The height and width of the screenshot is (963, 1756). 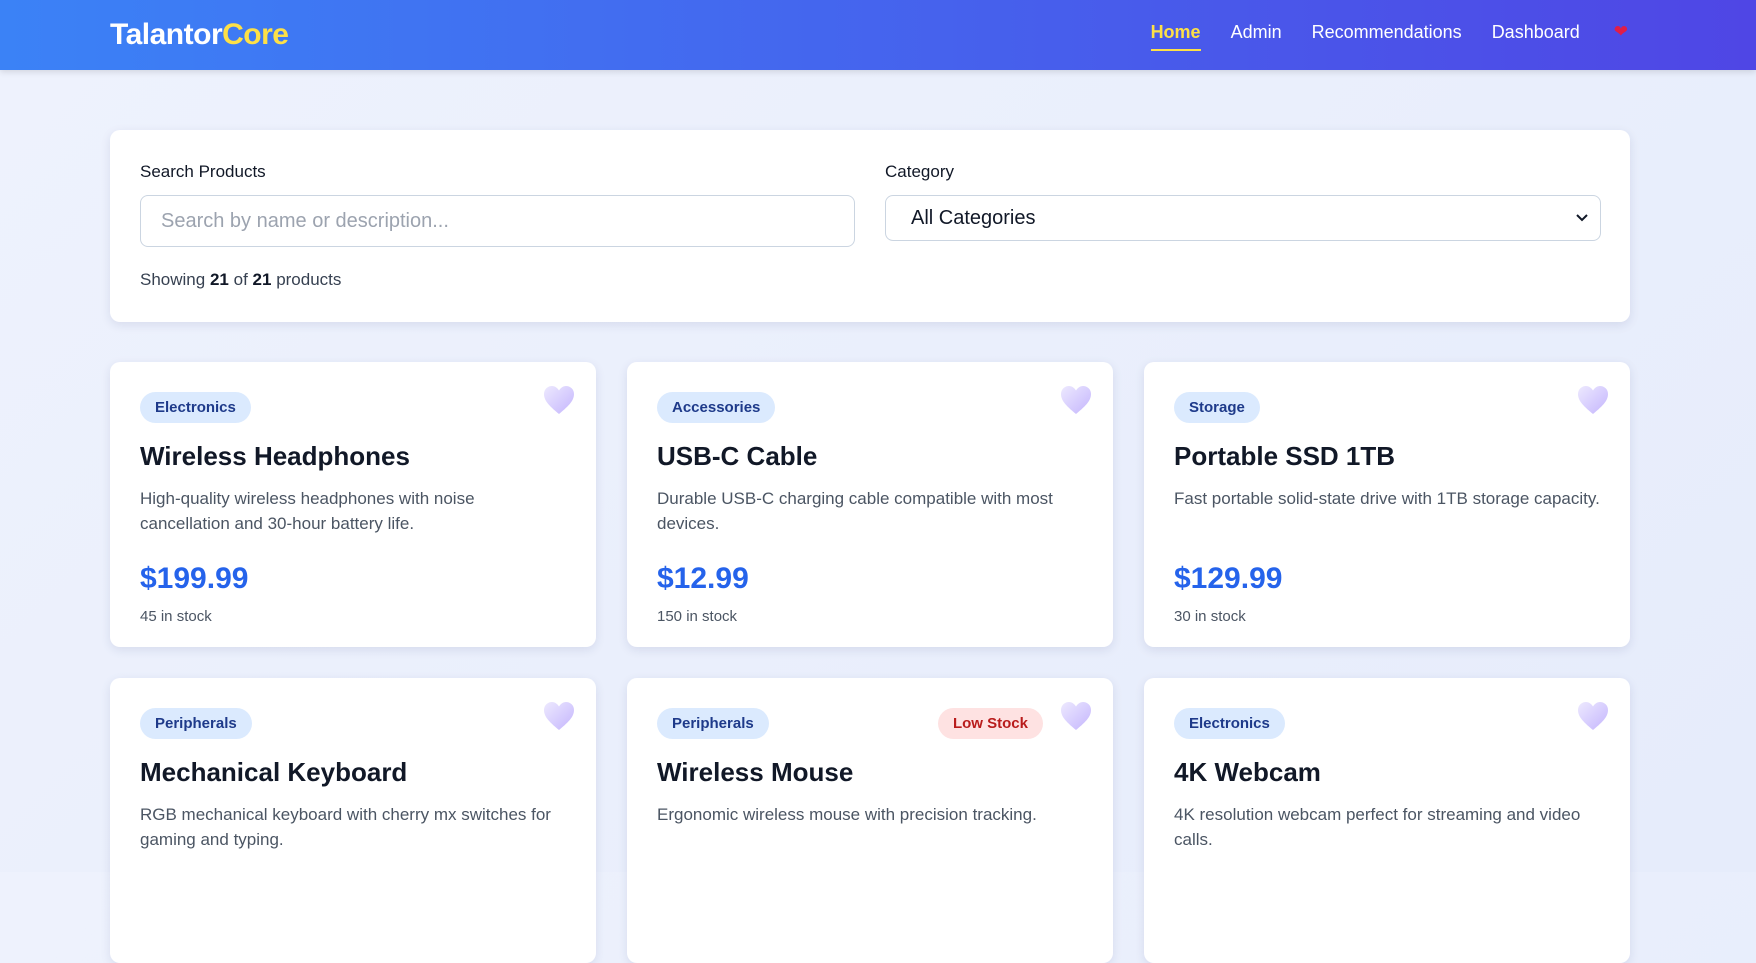 I want to click on results-total: 21, so click(x=262, y=279).